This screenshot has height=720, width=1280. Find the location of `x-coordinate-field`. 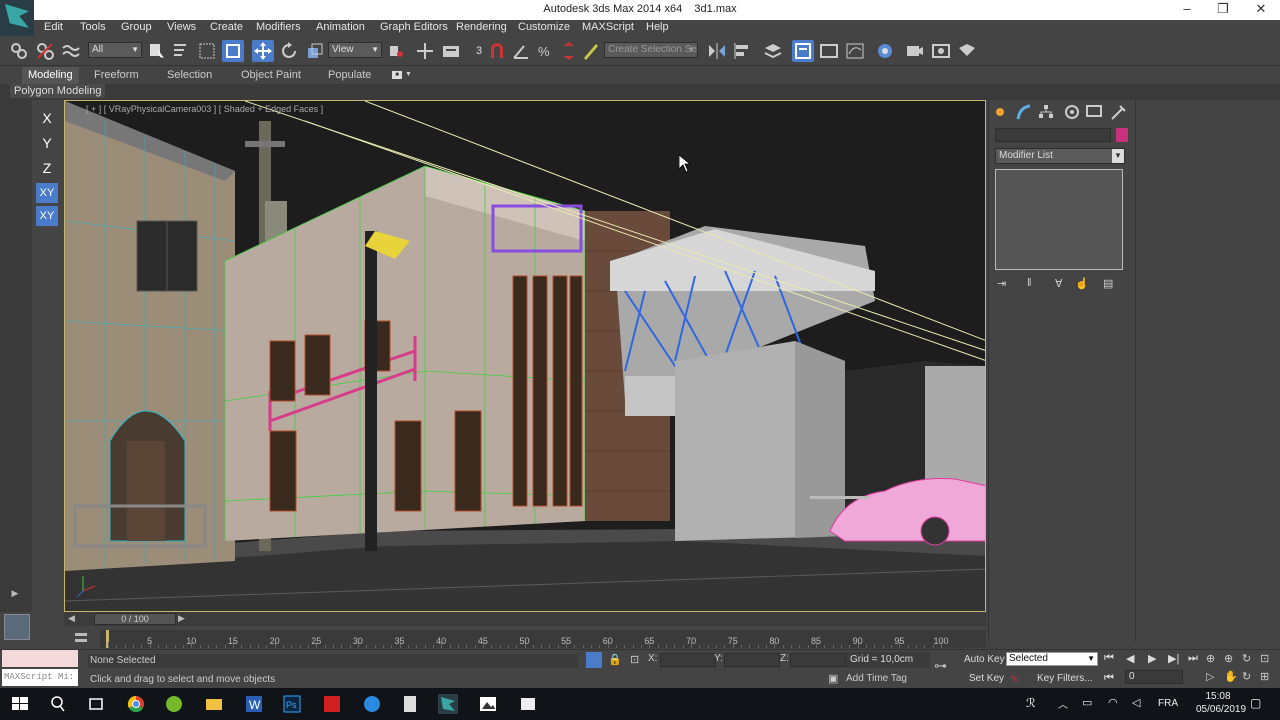

x-coordinate-field is located at coordinates (688, 660).